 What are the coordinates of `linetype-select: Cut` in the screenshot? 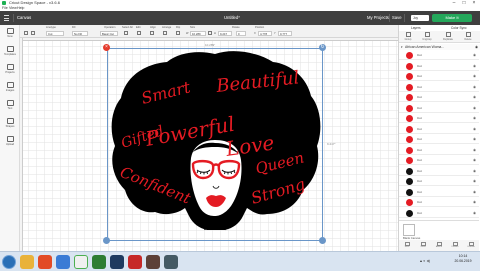 It's located at (55, 33).